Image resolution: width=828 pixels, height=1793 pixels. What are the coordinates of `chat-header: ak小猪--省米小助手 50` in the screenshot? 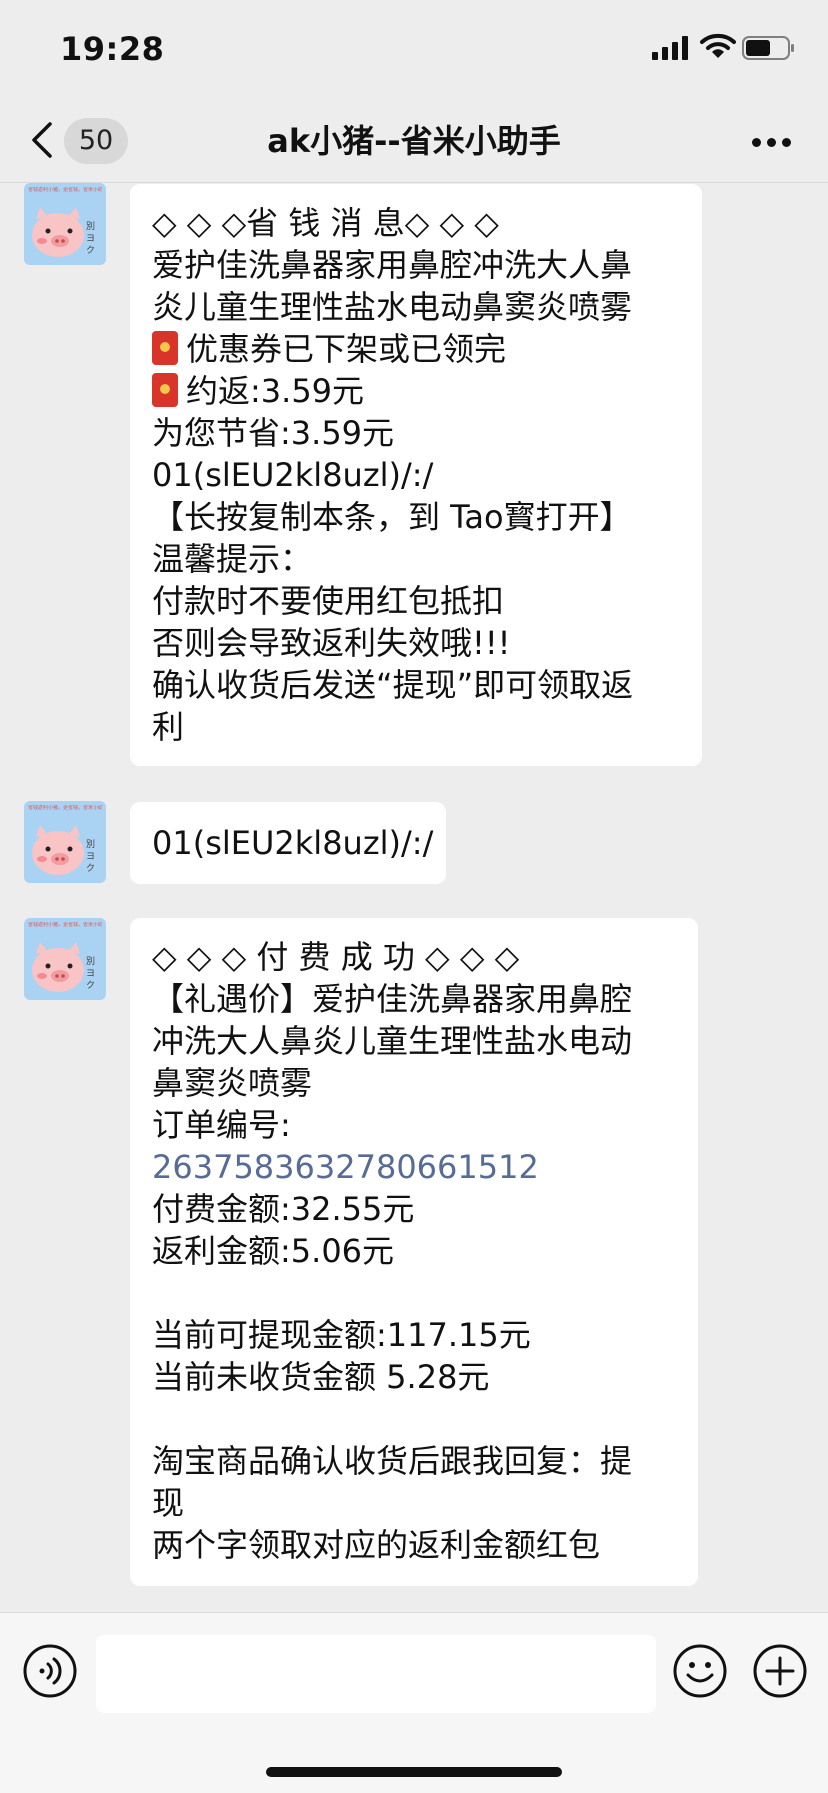 It's located at (414, 141).